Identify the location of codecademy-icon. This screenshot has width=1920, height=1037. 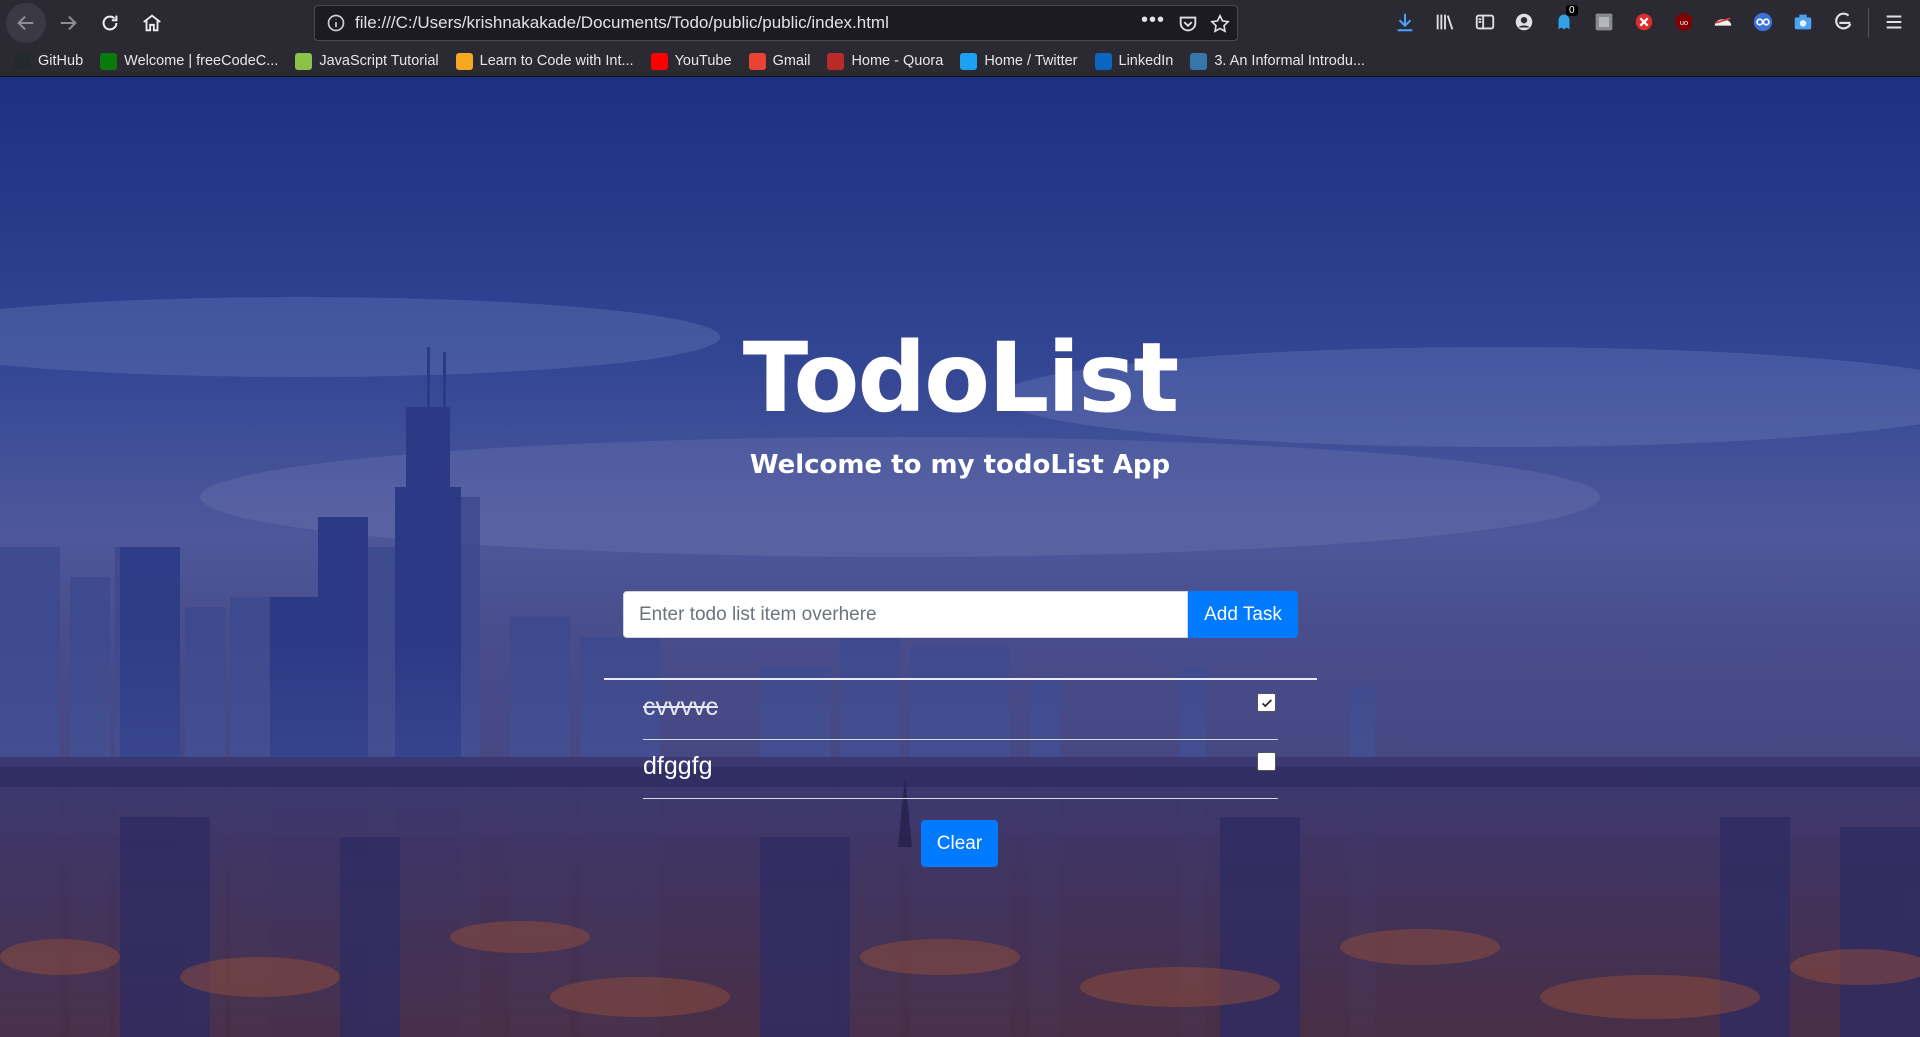
(464, 61).